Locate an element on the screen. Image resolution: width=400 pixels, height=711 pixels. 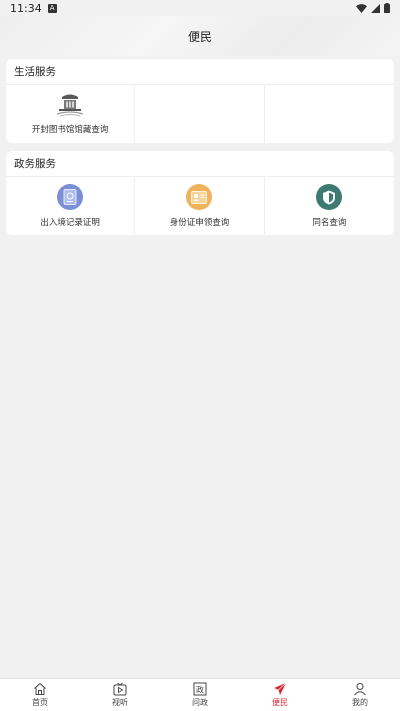
section-title: 生活服务 is located at coordinates (200, 72).